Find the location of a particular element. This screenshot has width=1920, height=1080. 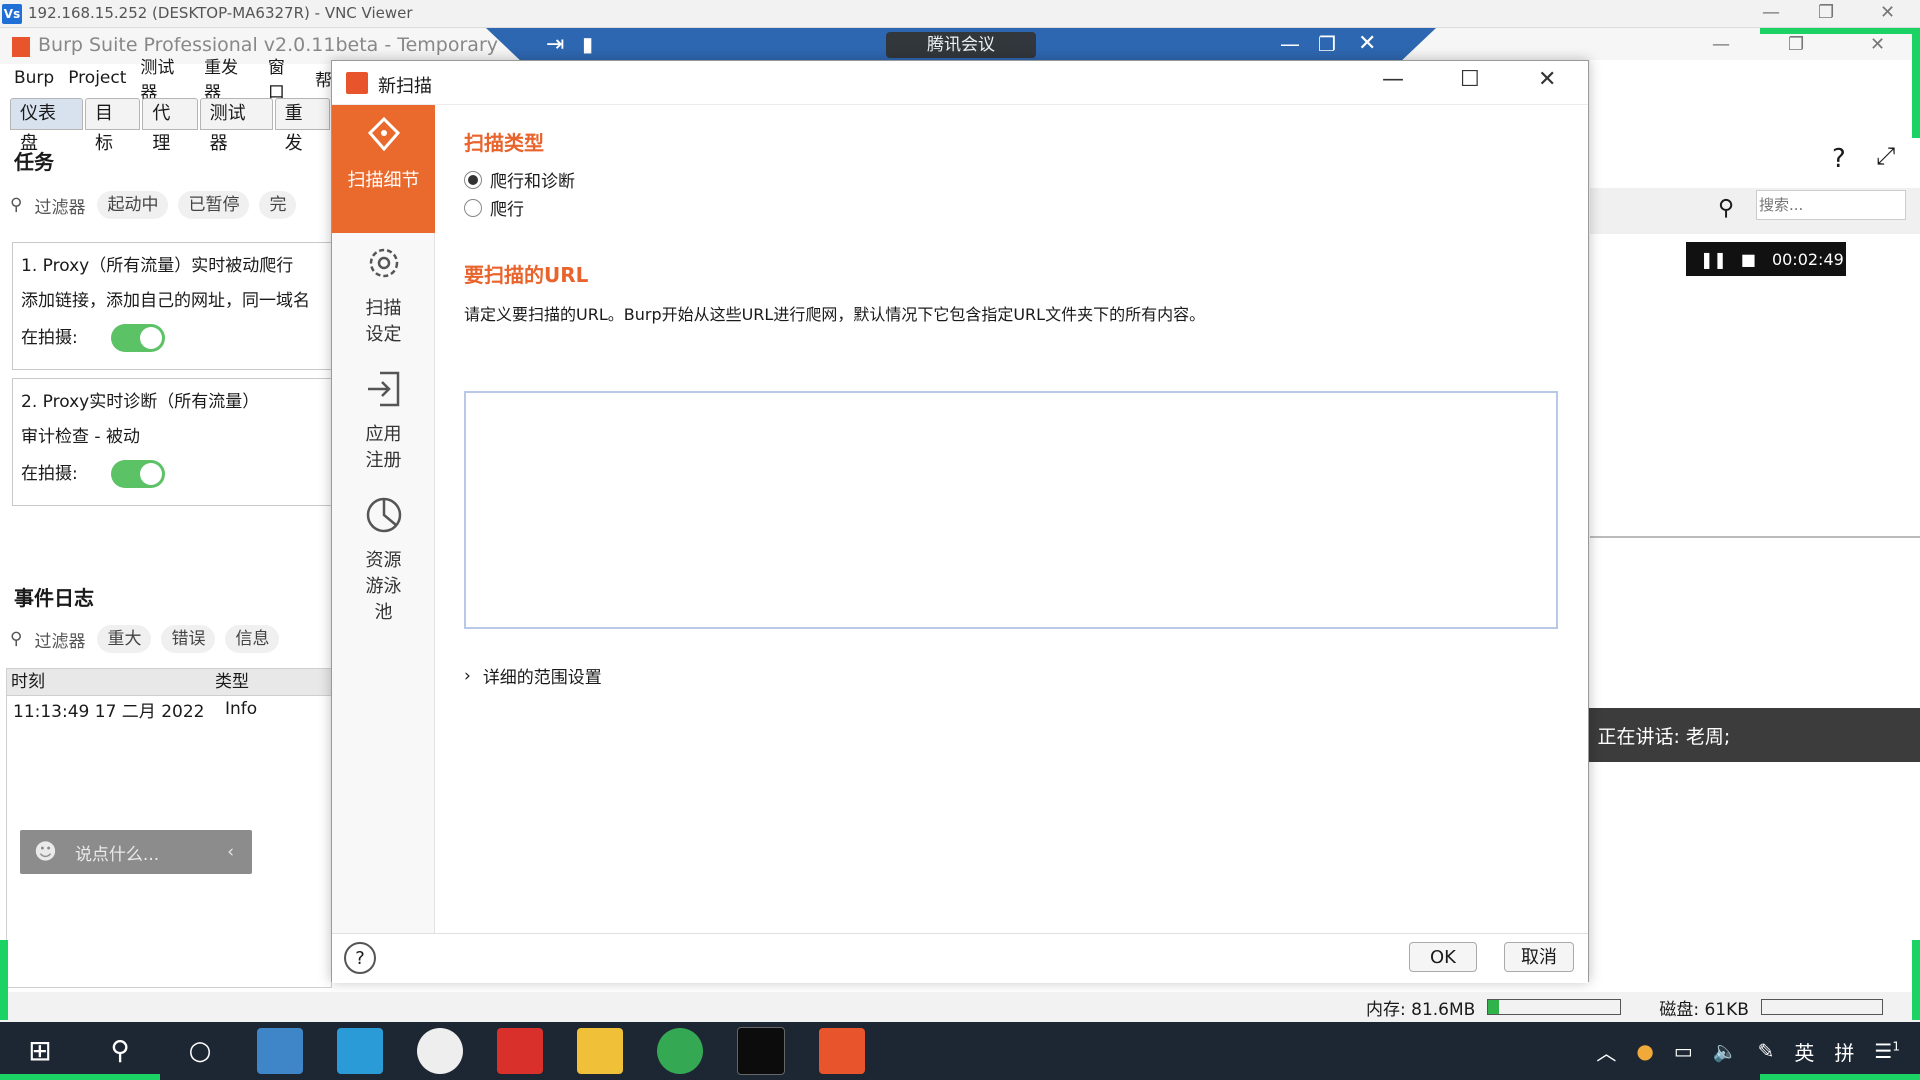

chip-critical: 重大 is located at coordinates (124, 639).